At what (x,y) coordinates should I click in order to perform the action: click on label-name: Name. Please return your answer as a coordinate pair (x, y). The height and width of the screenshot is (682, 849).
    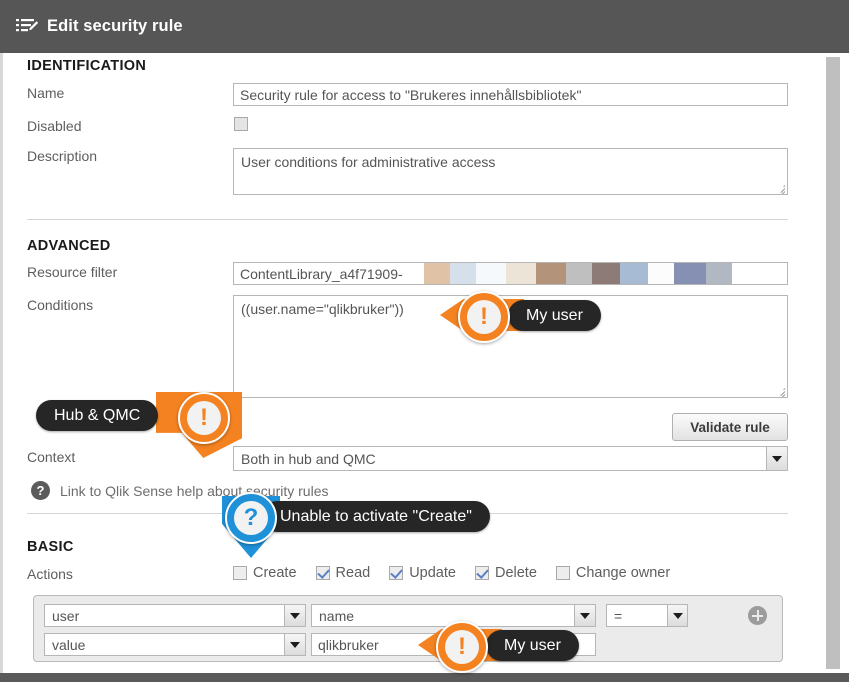
    Looking at the image, I should click on (46, 93).